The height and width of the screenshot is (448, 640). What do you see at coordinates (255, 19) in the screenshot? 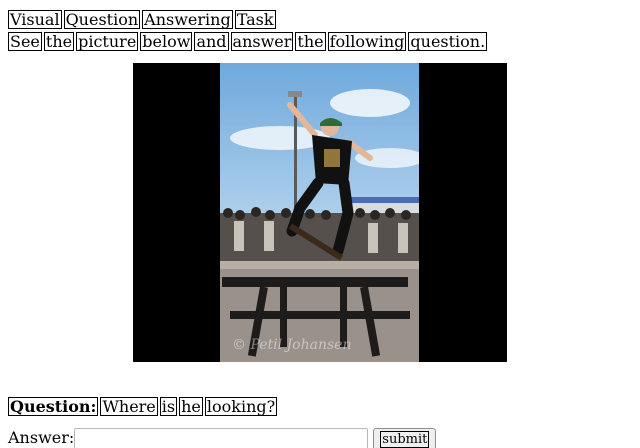
I see `title-word: Task` at bounding box center [255, 19].